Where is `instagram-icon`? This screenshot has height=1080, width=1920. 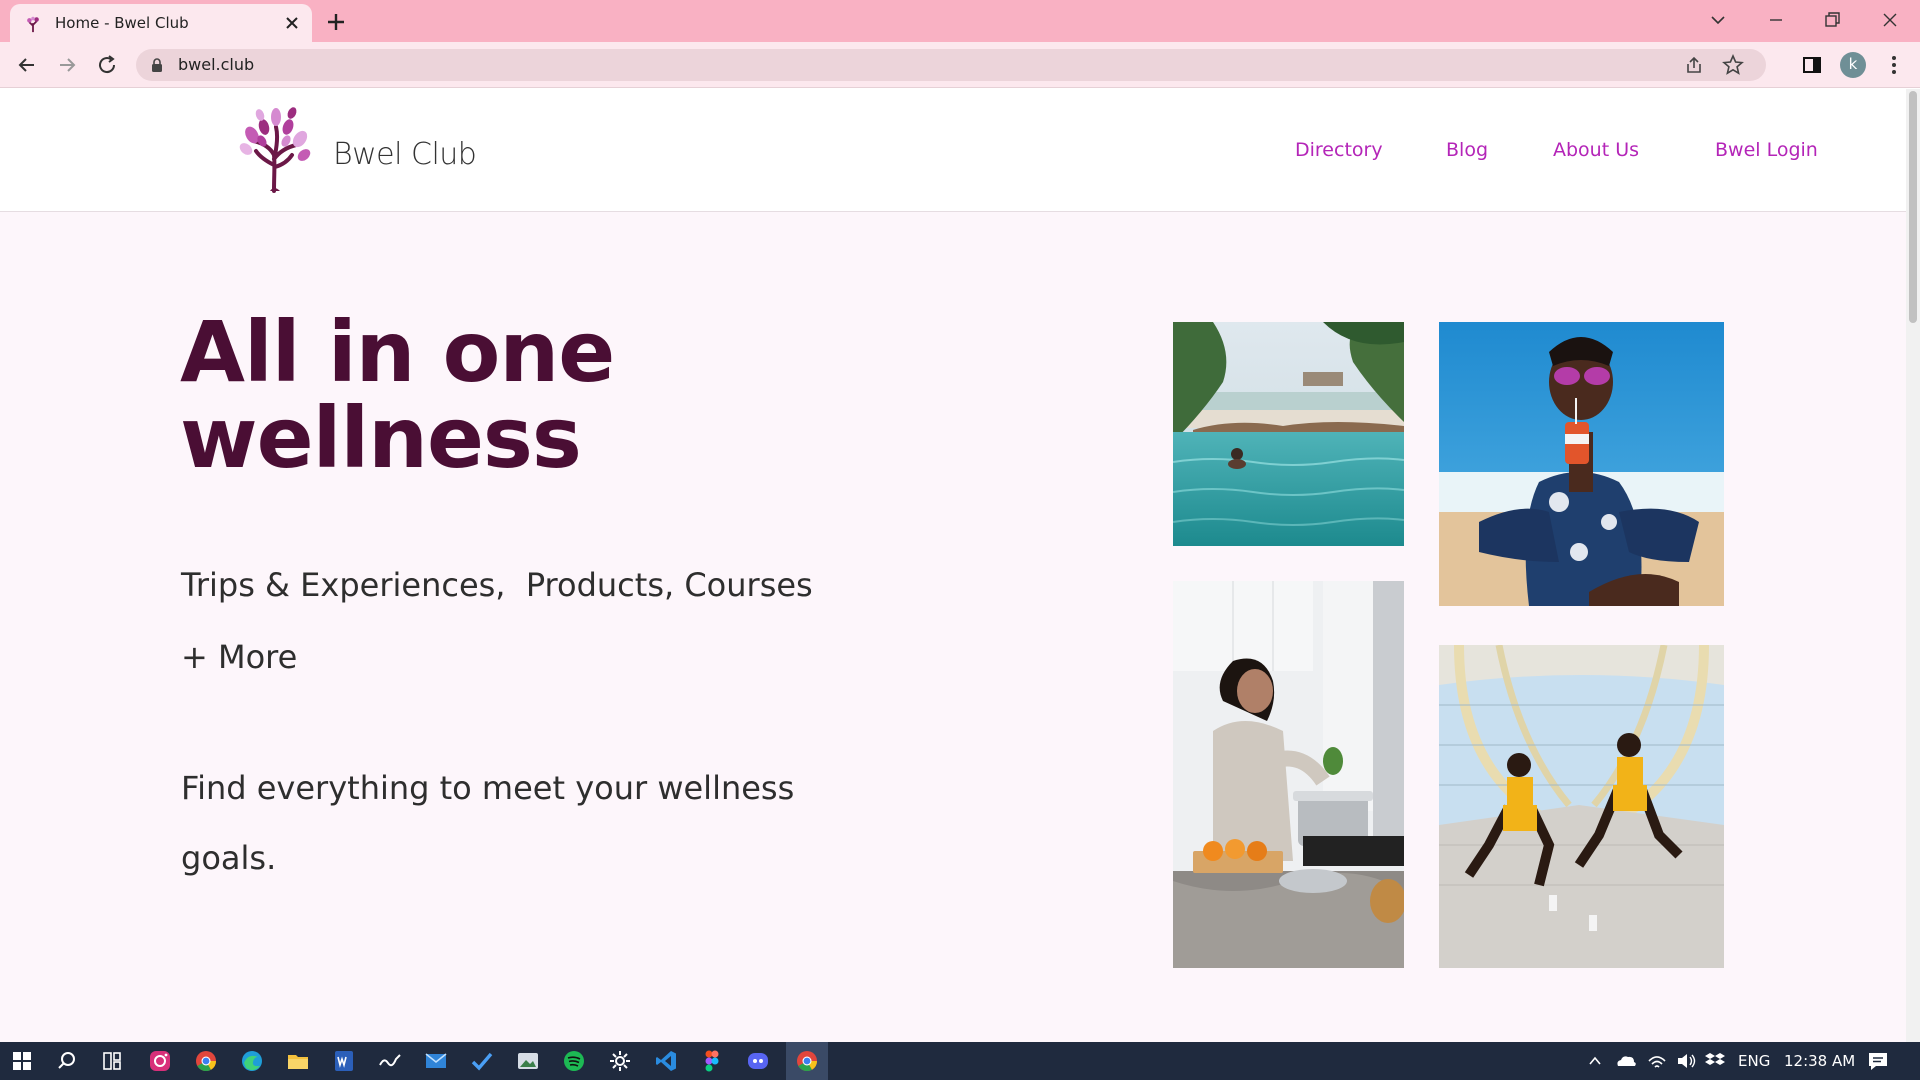 instagram-icon is located at coordinates (160, 1061).